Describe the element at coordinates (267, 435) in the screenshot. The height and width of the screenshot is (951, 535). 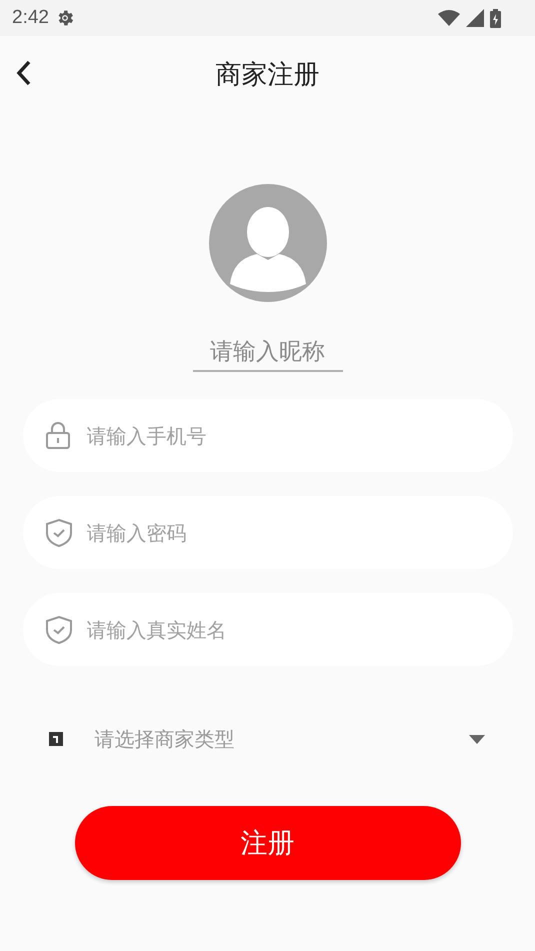
I see `input-field: 请输入手机号` at that location.